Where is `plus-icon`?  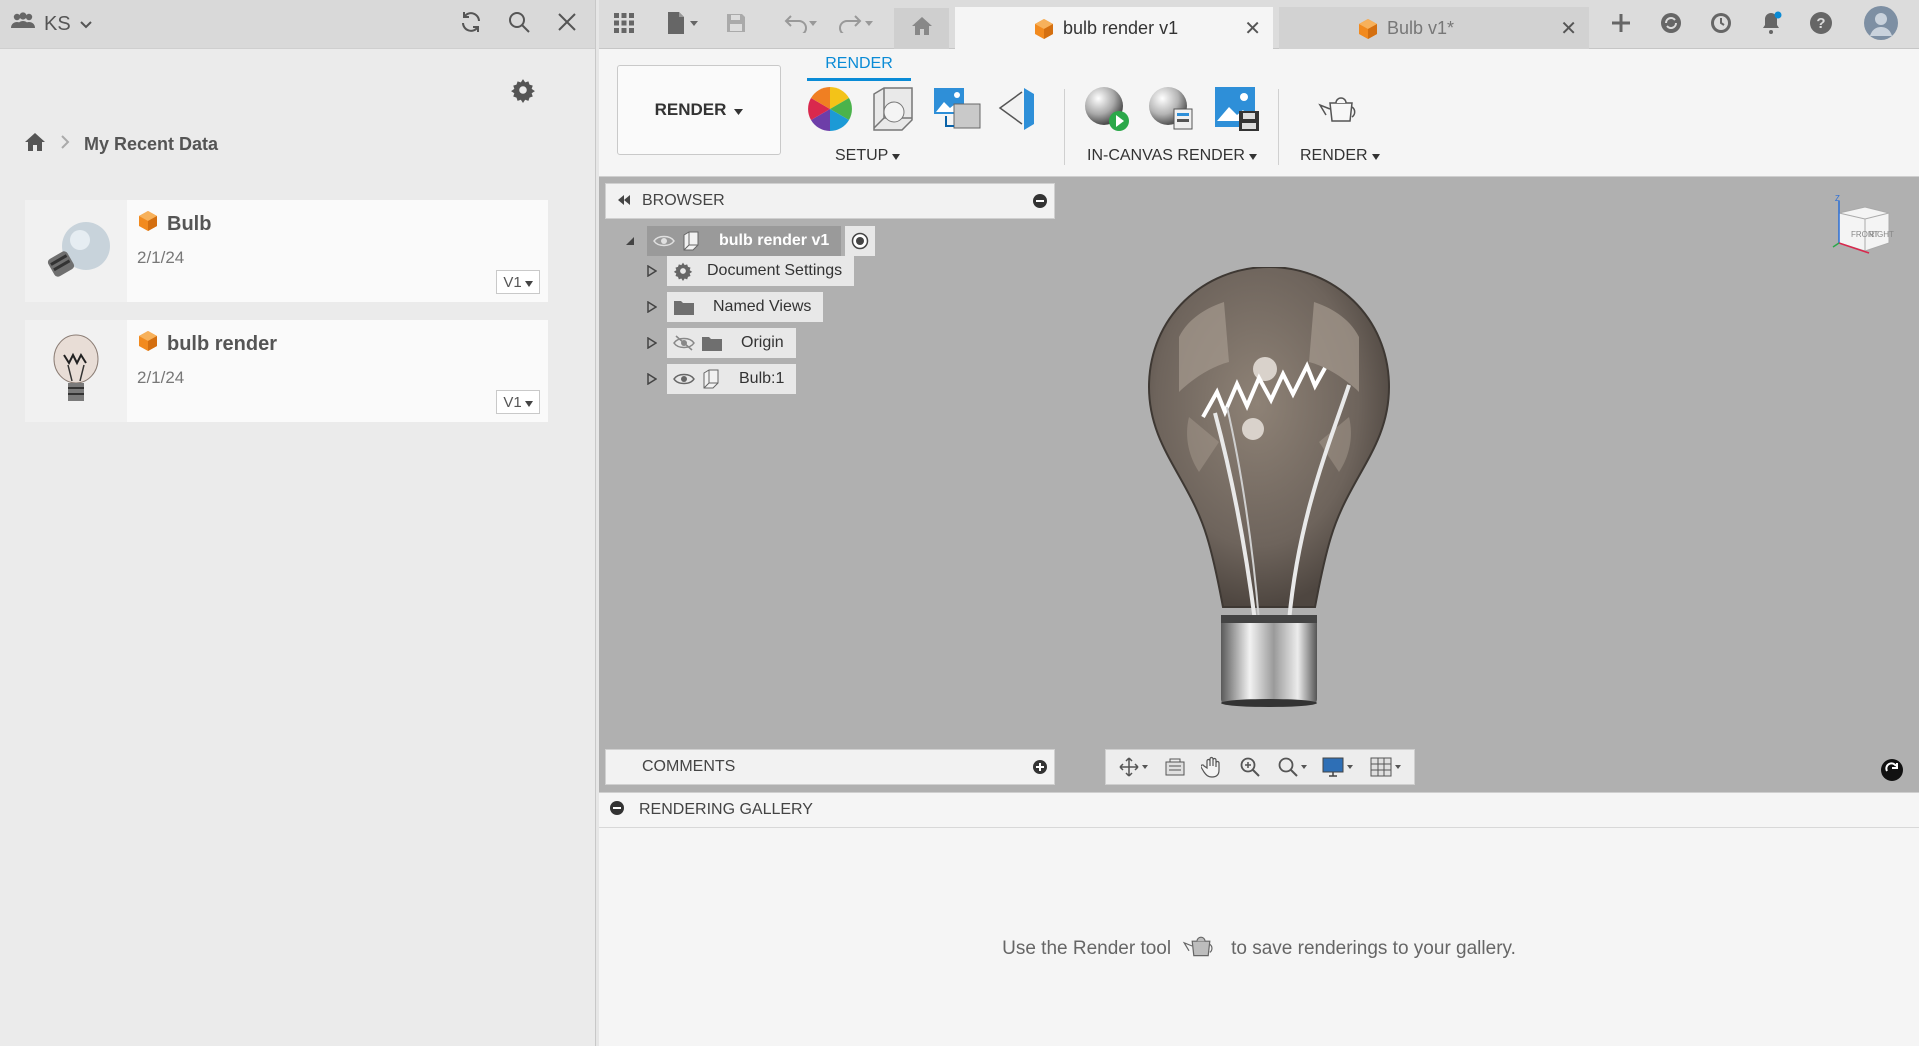 plus-icon is located at coordinates (1621, 25).